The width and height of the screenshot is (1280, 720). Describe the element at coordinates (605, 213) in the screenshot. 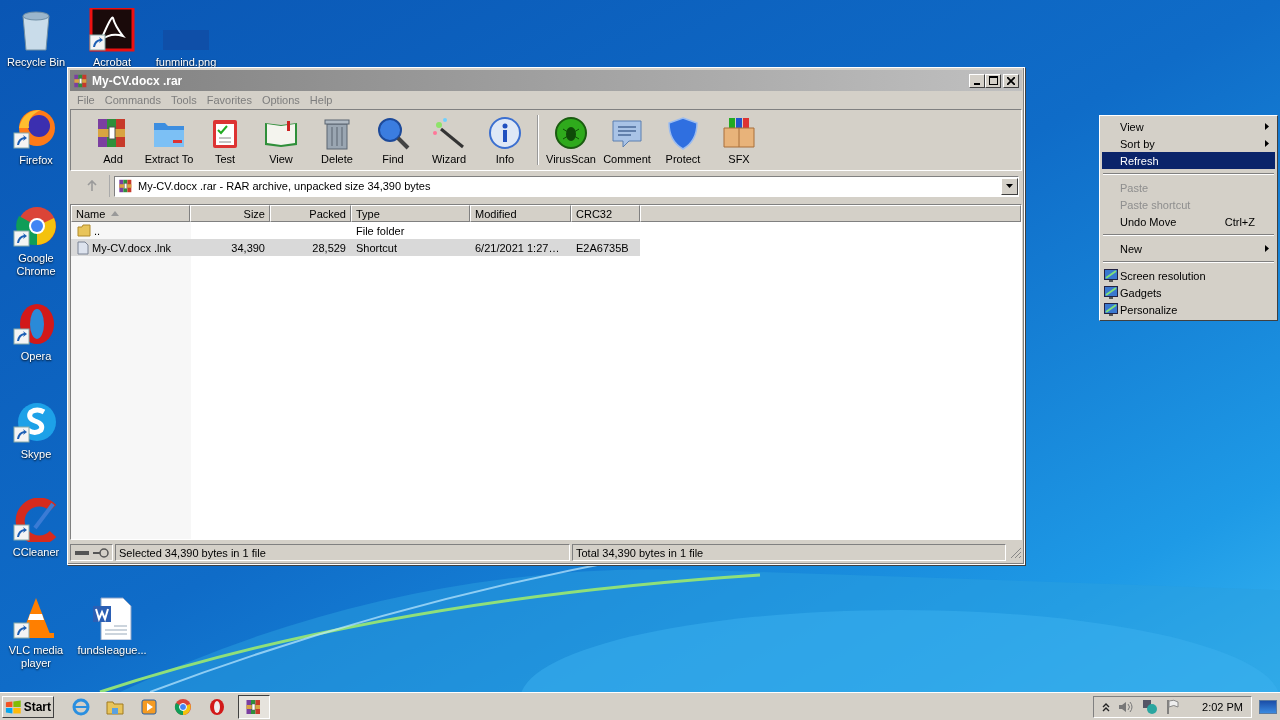

I see `column-header: CRC32` at that location.